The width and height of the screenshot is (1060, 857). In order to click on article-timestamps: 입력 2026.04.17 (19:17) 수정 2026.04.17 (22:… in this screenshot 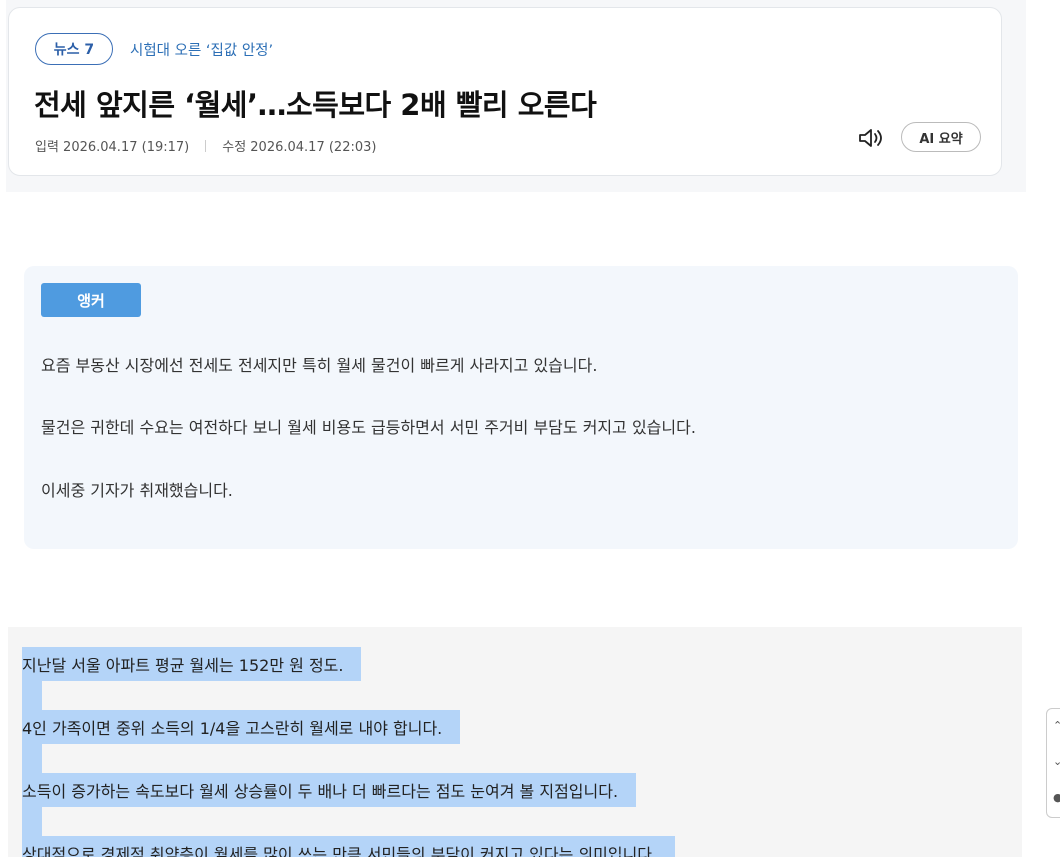, I will do `click(205, 145)`.